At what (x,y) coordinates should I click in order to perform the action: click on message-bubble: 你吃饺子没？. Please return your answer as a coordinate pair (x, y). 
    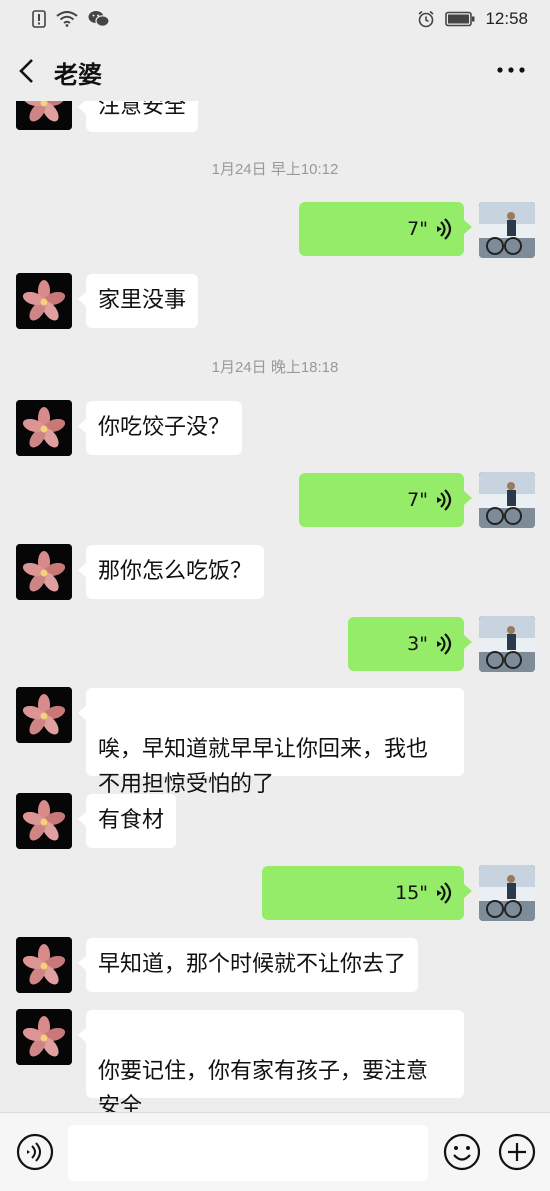
    Looking at the image, I should click on (160, 428).